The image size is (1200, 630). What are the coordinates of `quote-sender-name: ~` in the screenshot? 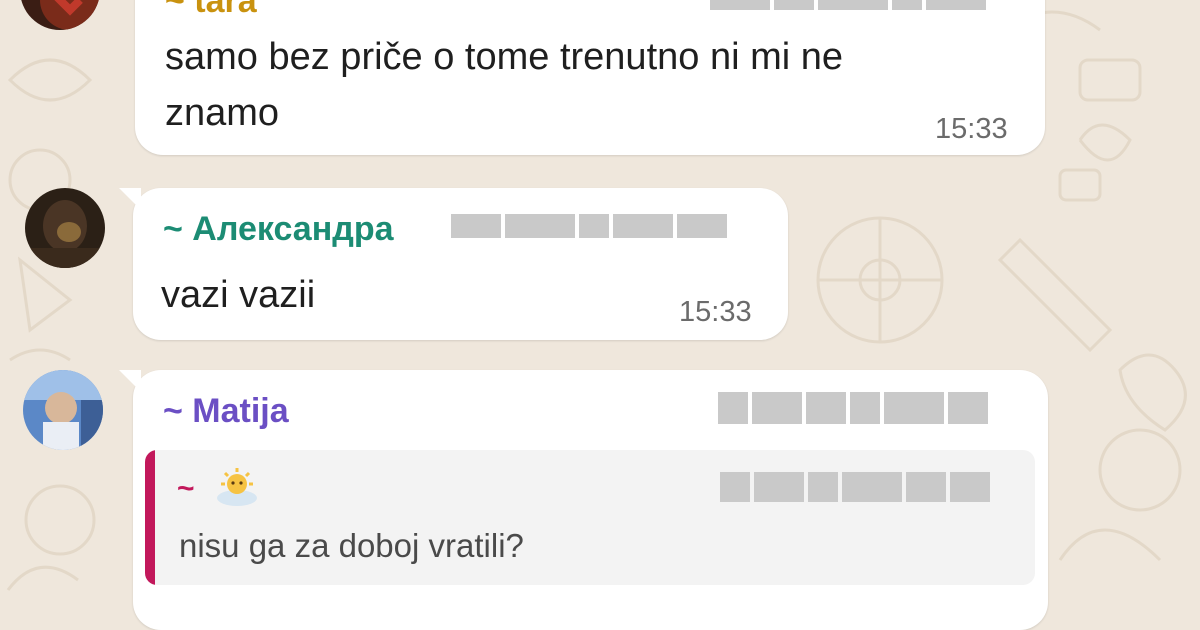 It's located at (186, 488).